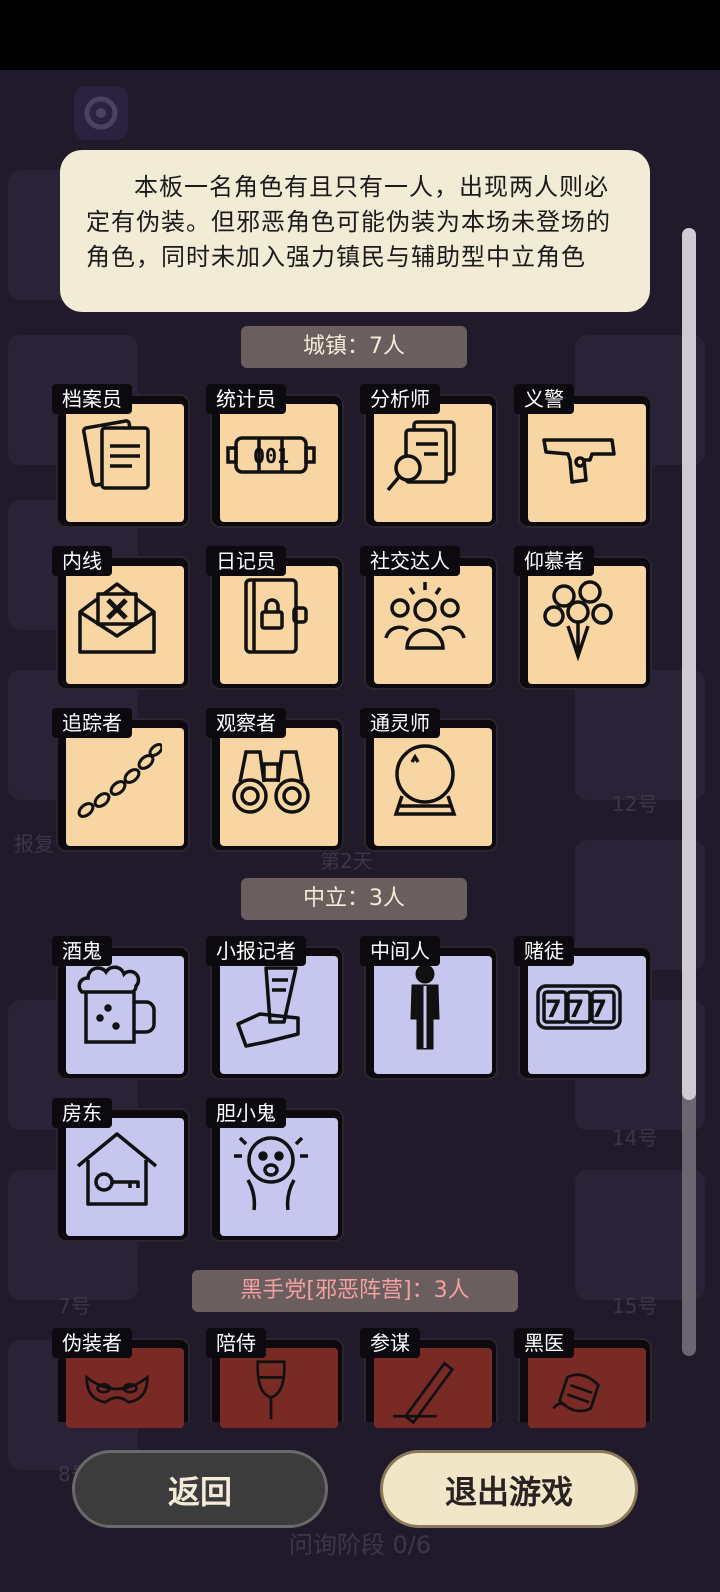 This screenshot has width=720, height=1592. What do you see at coordinates (360, 1545) in the screenshot?
I see `phase-indicator: 问询阶段 0/6` at bounding box center [360, 1545].